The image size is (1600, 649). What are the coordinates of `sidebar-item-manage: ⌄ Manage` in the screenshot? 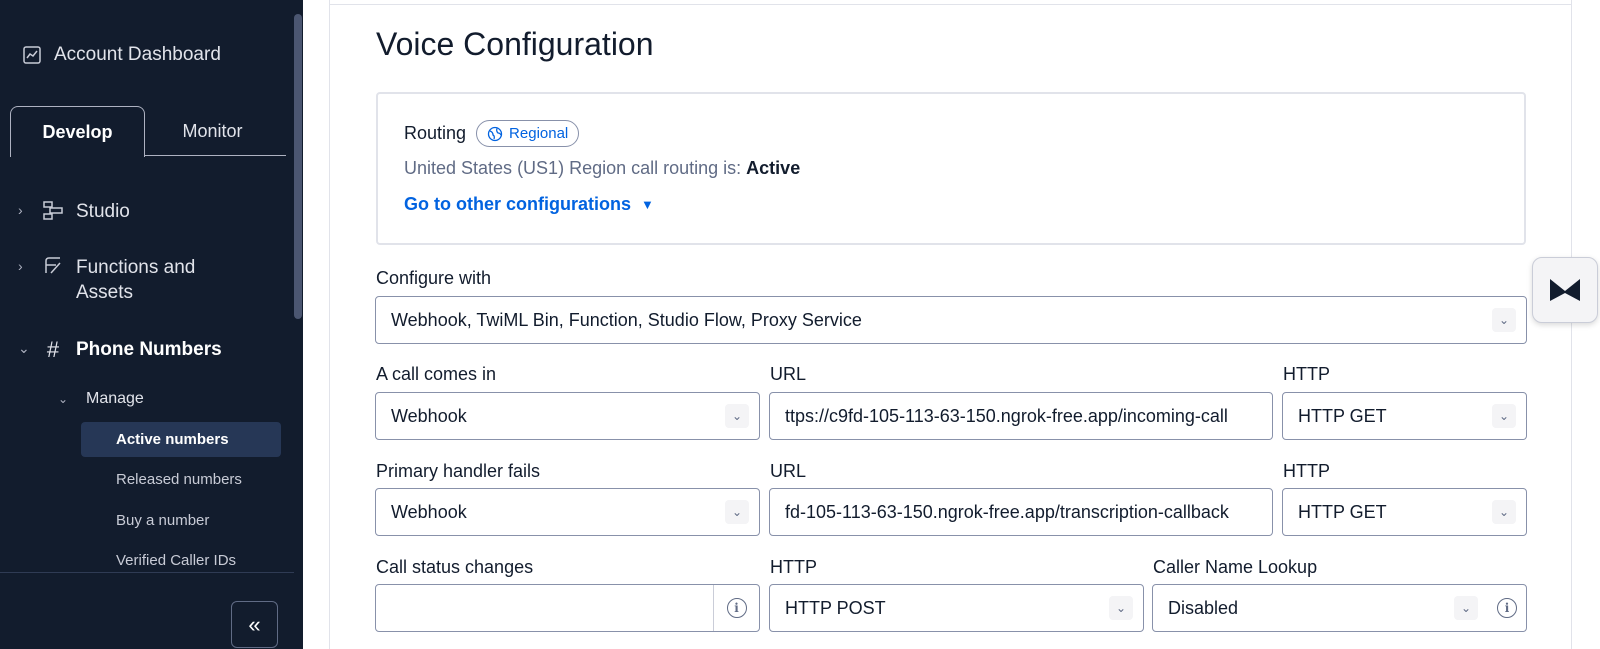 It's located at (101, 399).